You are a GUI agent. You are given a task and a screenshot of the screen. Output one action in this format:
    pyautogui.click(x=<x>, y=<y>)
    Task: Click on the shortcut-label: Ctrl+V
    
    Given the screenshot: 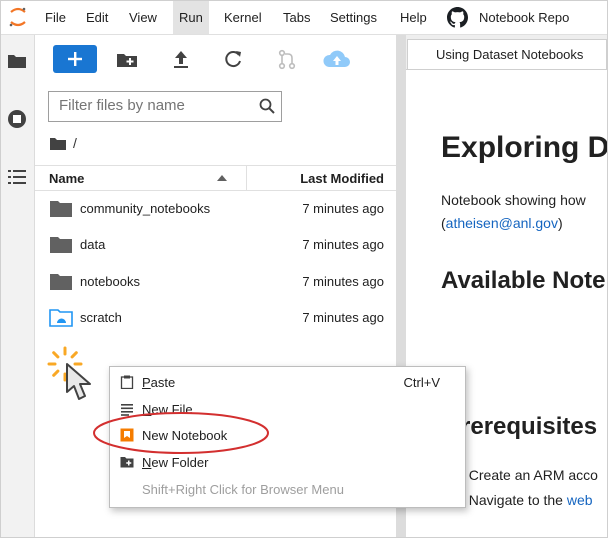 What is the action you would take?
    pyautogui.click(x=421, y=382)
    